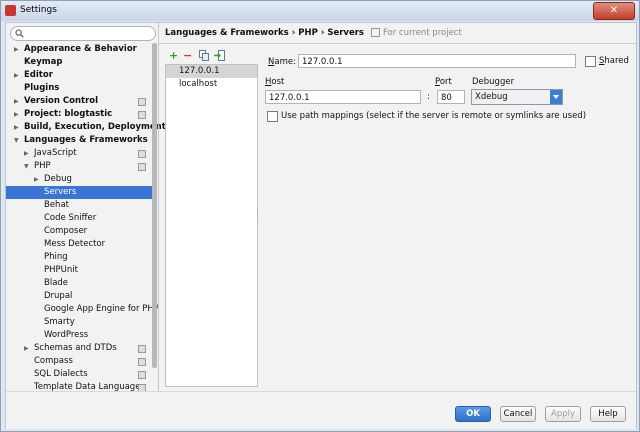 This screenshot has height=432, width=640. Describe the element at coordinates (187, 56) in the screenshot. I see `remove-icon: −` at that location.